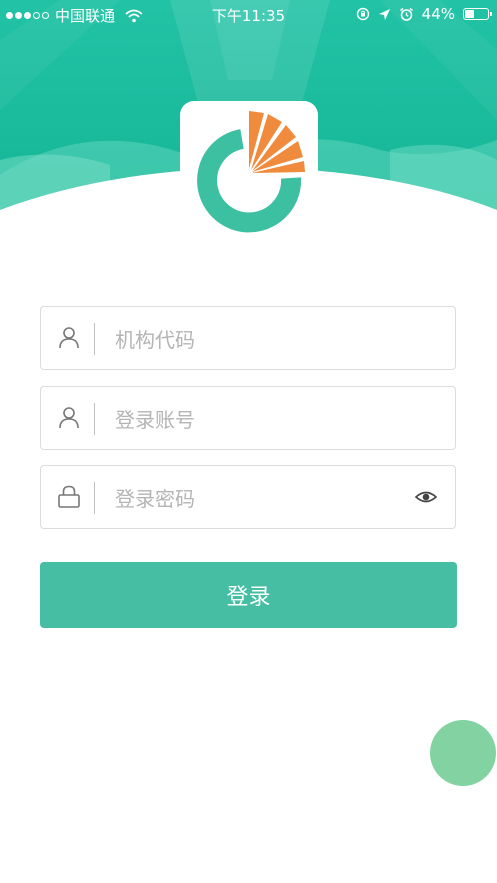 The height and width of the screenshot is (883, 497). I want to click on password-field, so click(248, 497).